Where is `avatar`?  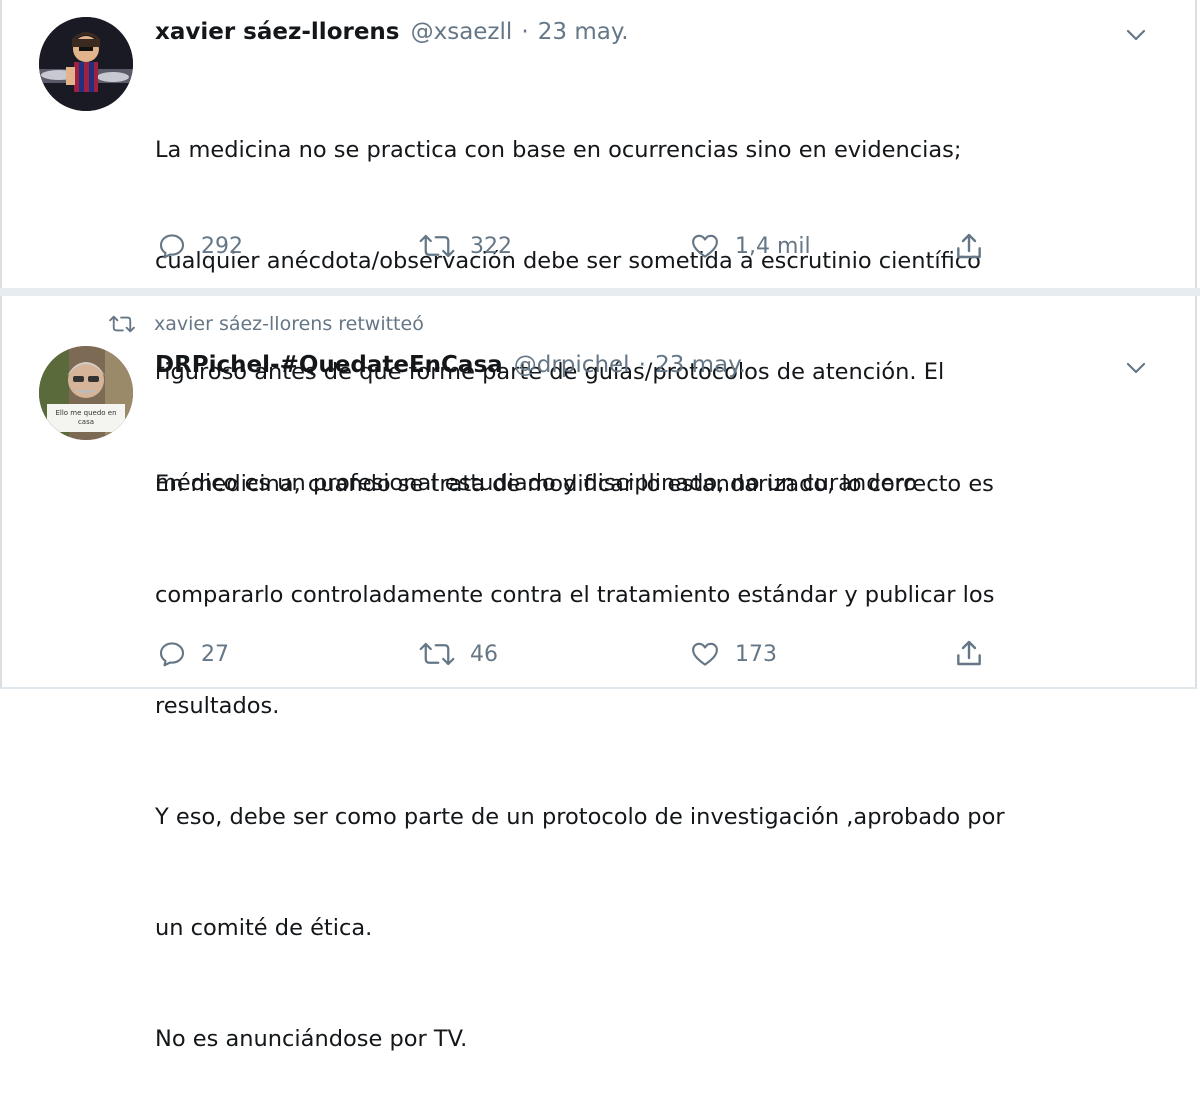 avatar is located at coordinates (86, 64).